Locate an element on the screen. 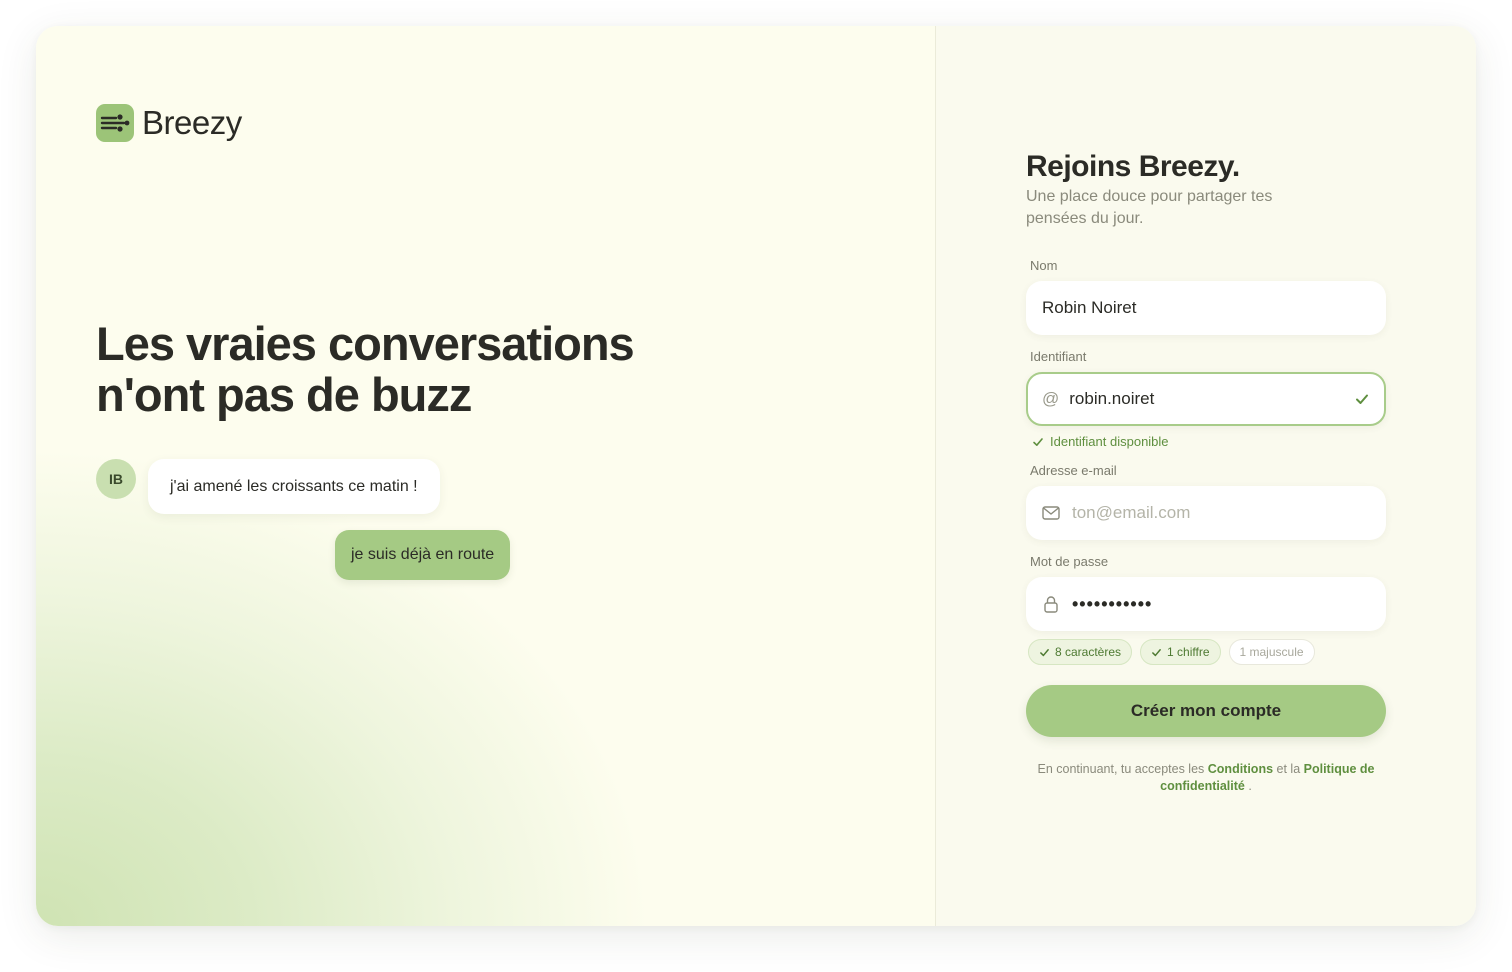 The height and width of the screenshot is (972, 1512). legal-suffix: . is located at coordinates (1250, 786).